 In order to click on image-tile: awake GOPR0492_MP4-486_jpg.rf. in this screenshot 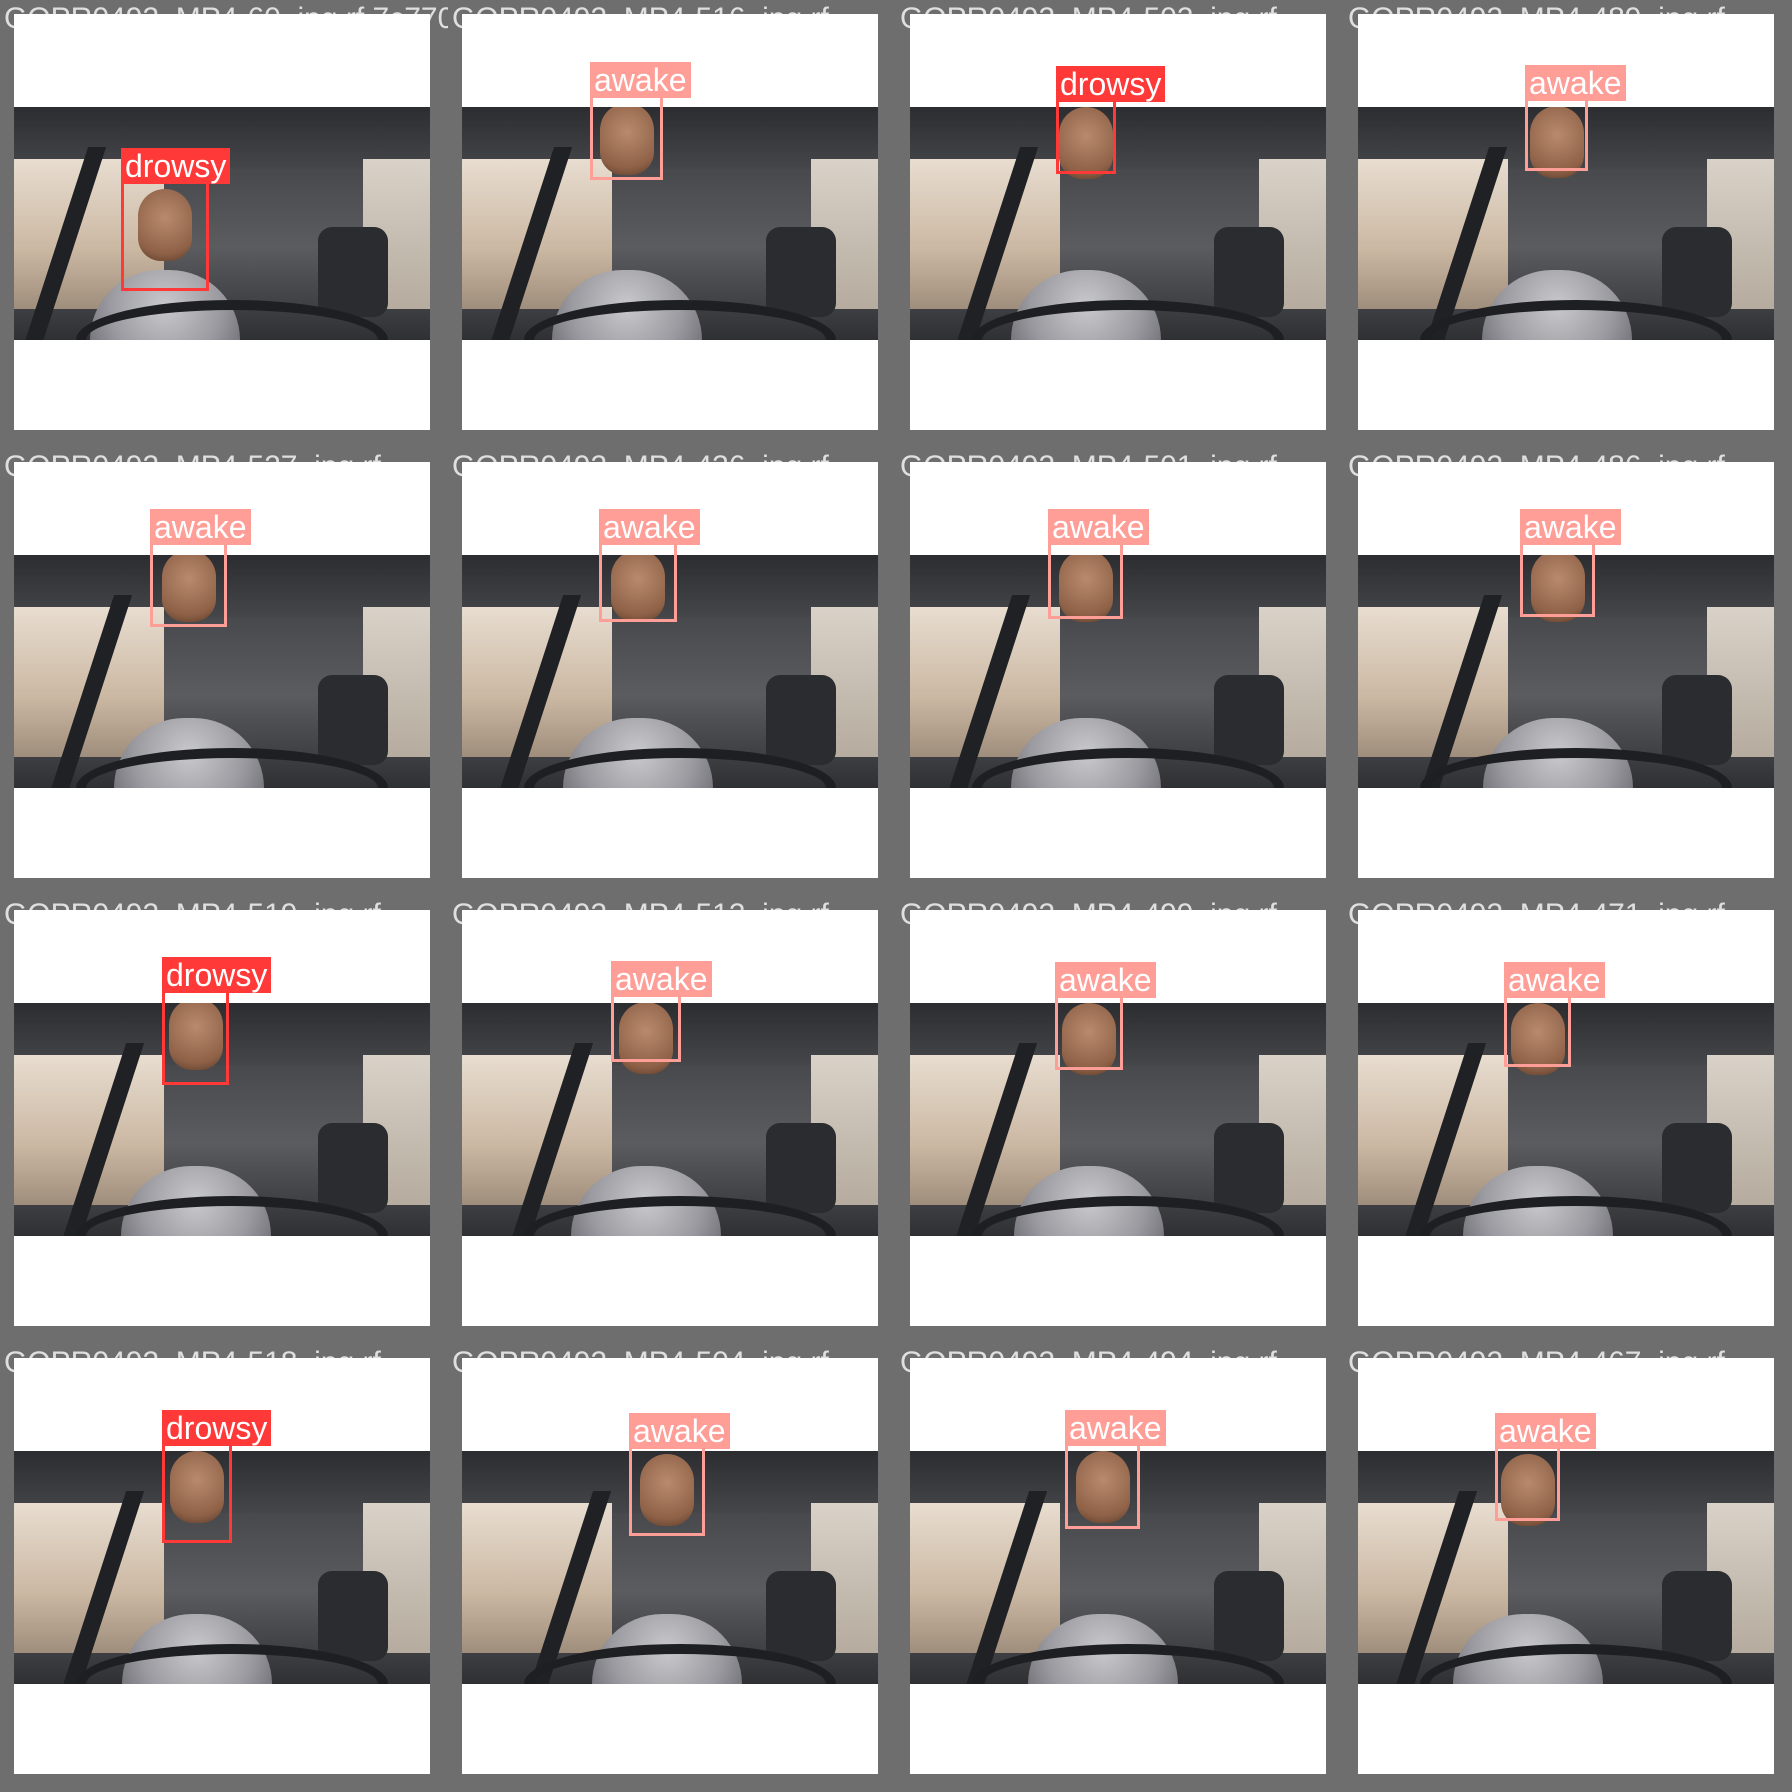, I will do `click(1568, 672)`.